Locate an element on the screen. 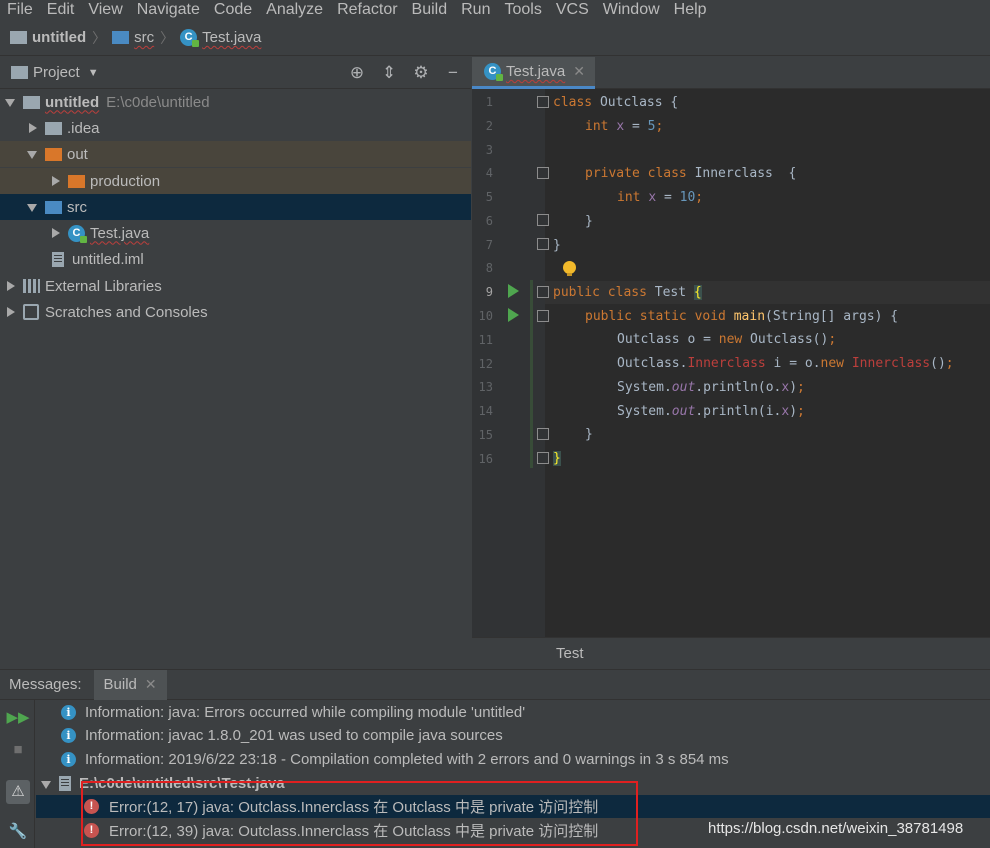 The height and width of the screenshot is (848, 990). menu-file: File is located at coordinates (20, 10).